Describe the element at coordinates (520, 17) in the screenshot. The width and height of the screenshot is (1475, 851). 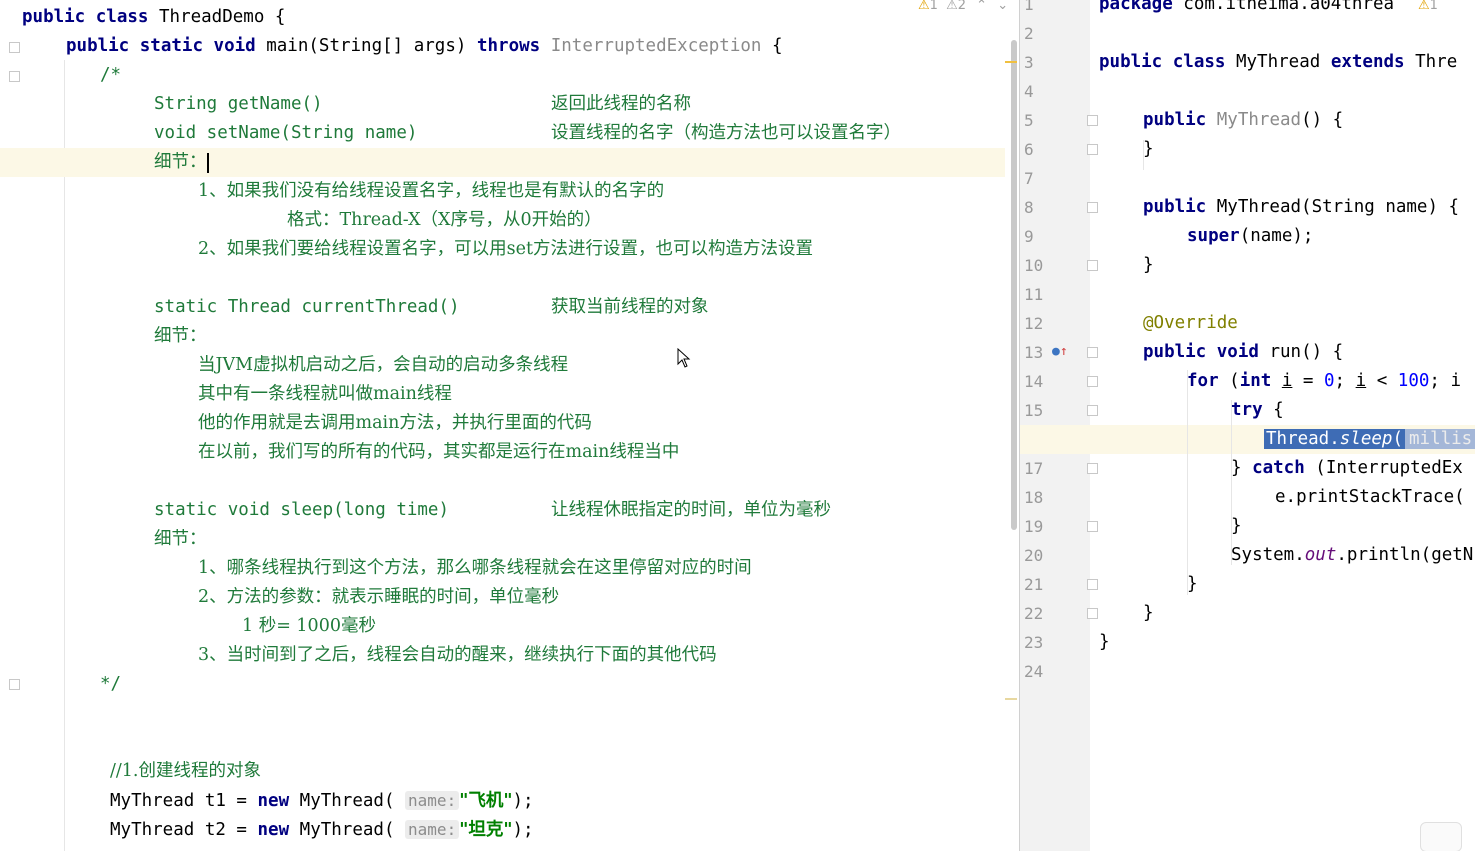
I see `code-line: public class ThreadDemo {` at that location.